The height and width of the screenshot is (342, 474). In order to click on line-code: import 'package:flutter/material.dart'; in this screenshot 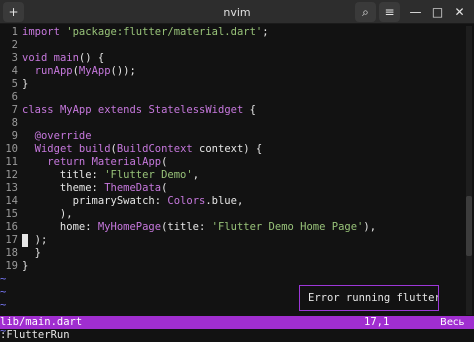, I will do `click(145, 32)`.